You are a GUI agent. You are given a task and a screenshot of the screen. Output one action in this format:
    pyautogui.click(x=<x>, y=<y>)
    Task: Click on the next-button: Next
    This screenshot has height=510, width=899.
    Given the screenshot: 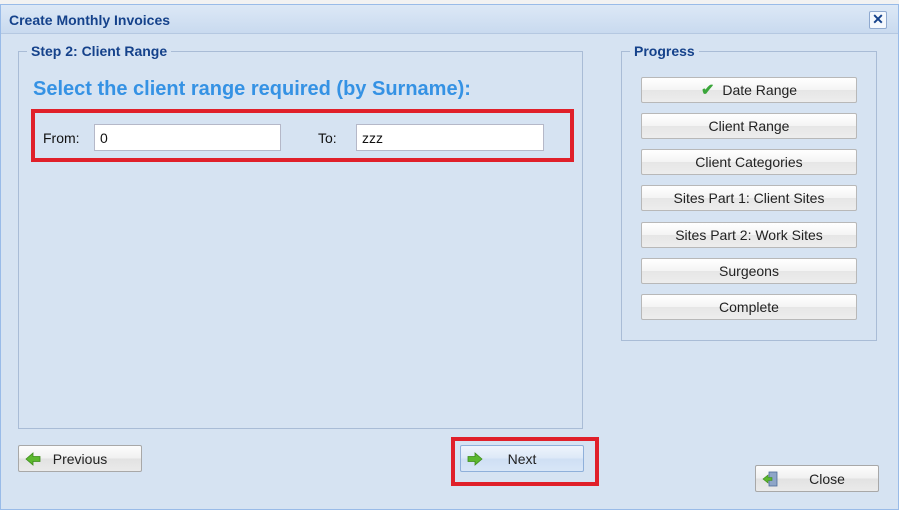 What is the action you would take?
    pyautogui.click(x=522, y=458)
    